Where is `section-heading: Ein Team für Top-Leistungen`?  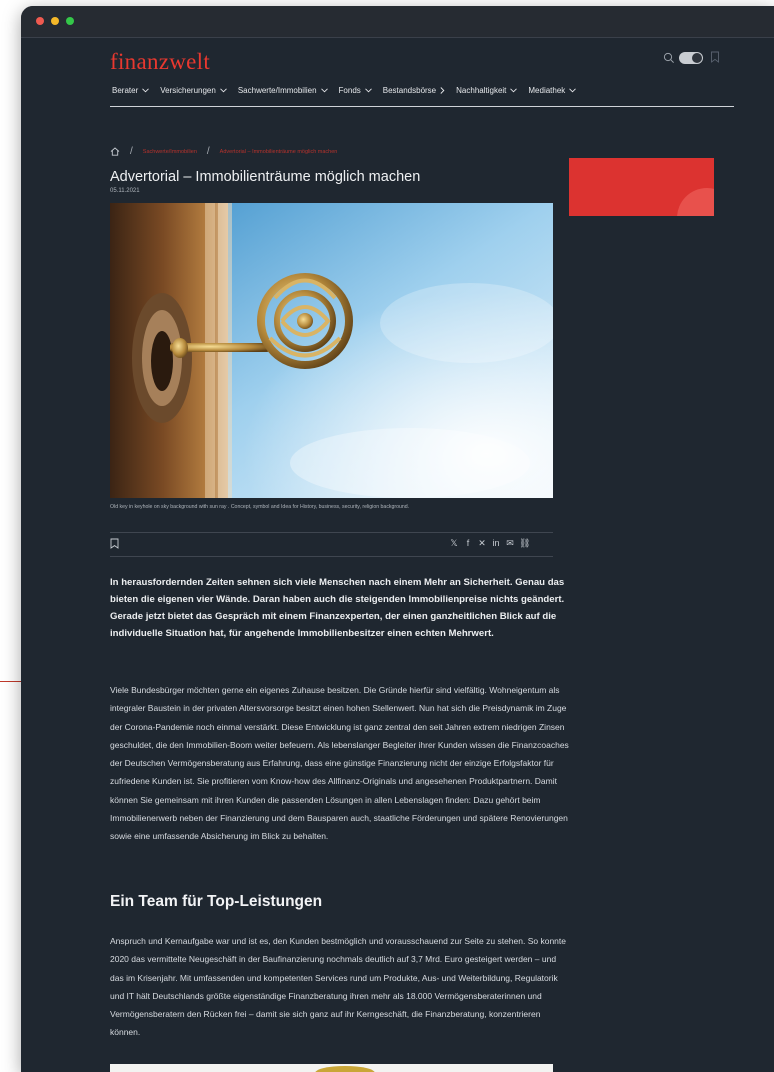
section-heading: Ein Team für Top-Leistungen is located at coordinates (216, 901).